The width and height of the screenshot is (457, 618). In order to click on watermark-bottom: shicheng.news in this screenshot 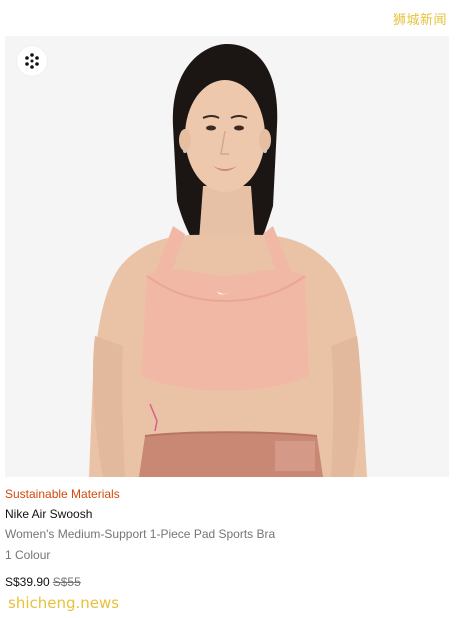, I will do `click(64, 603)`.